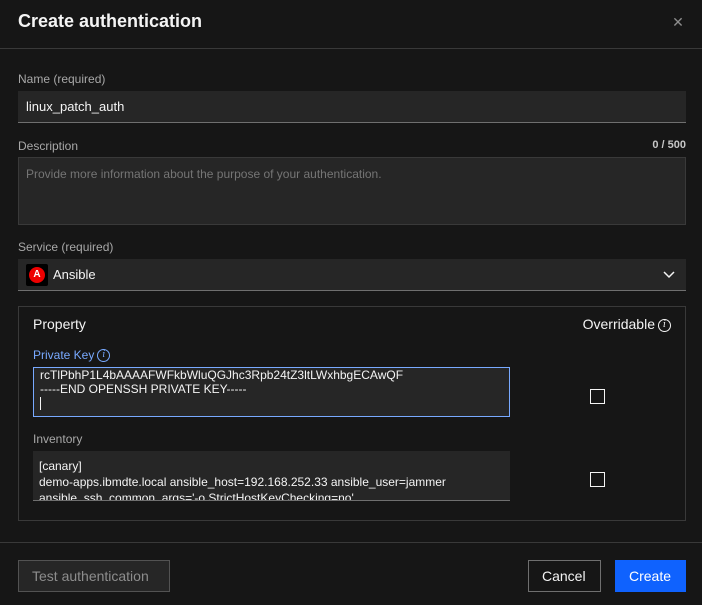 The image size is (702, 605). I want to click on footer-divider, so click(351, 542).